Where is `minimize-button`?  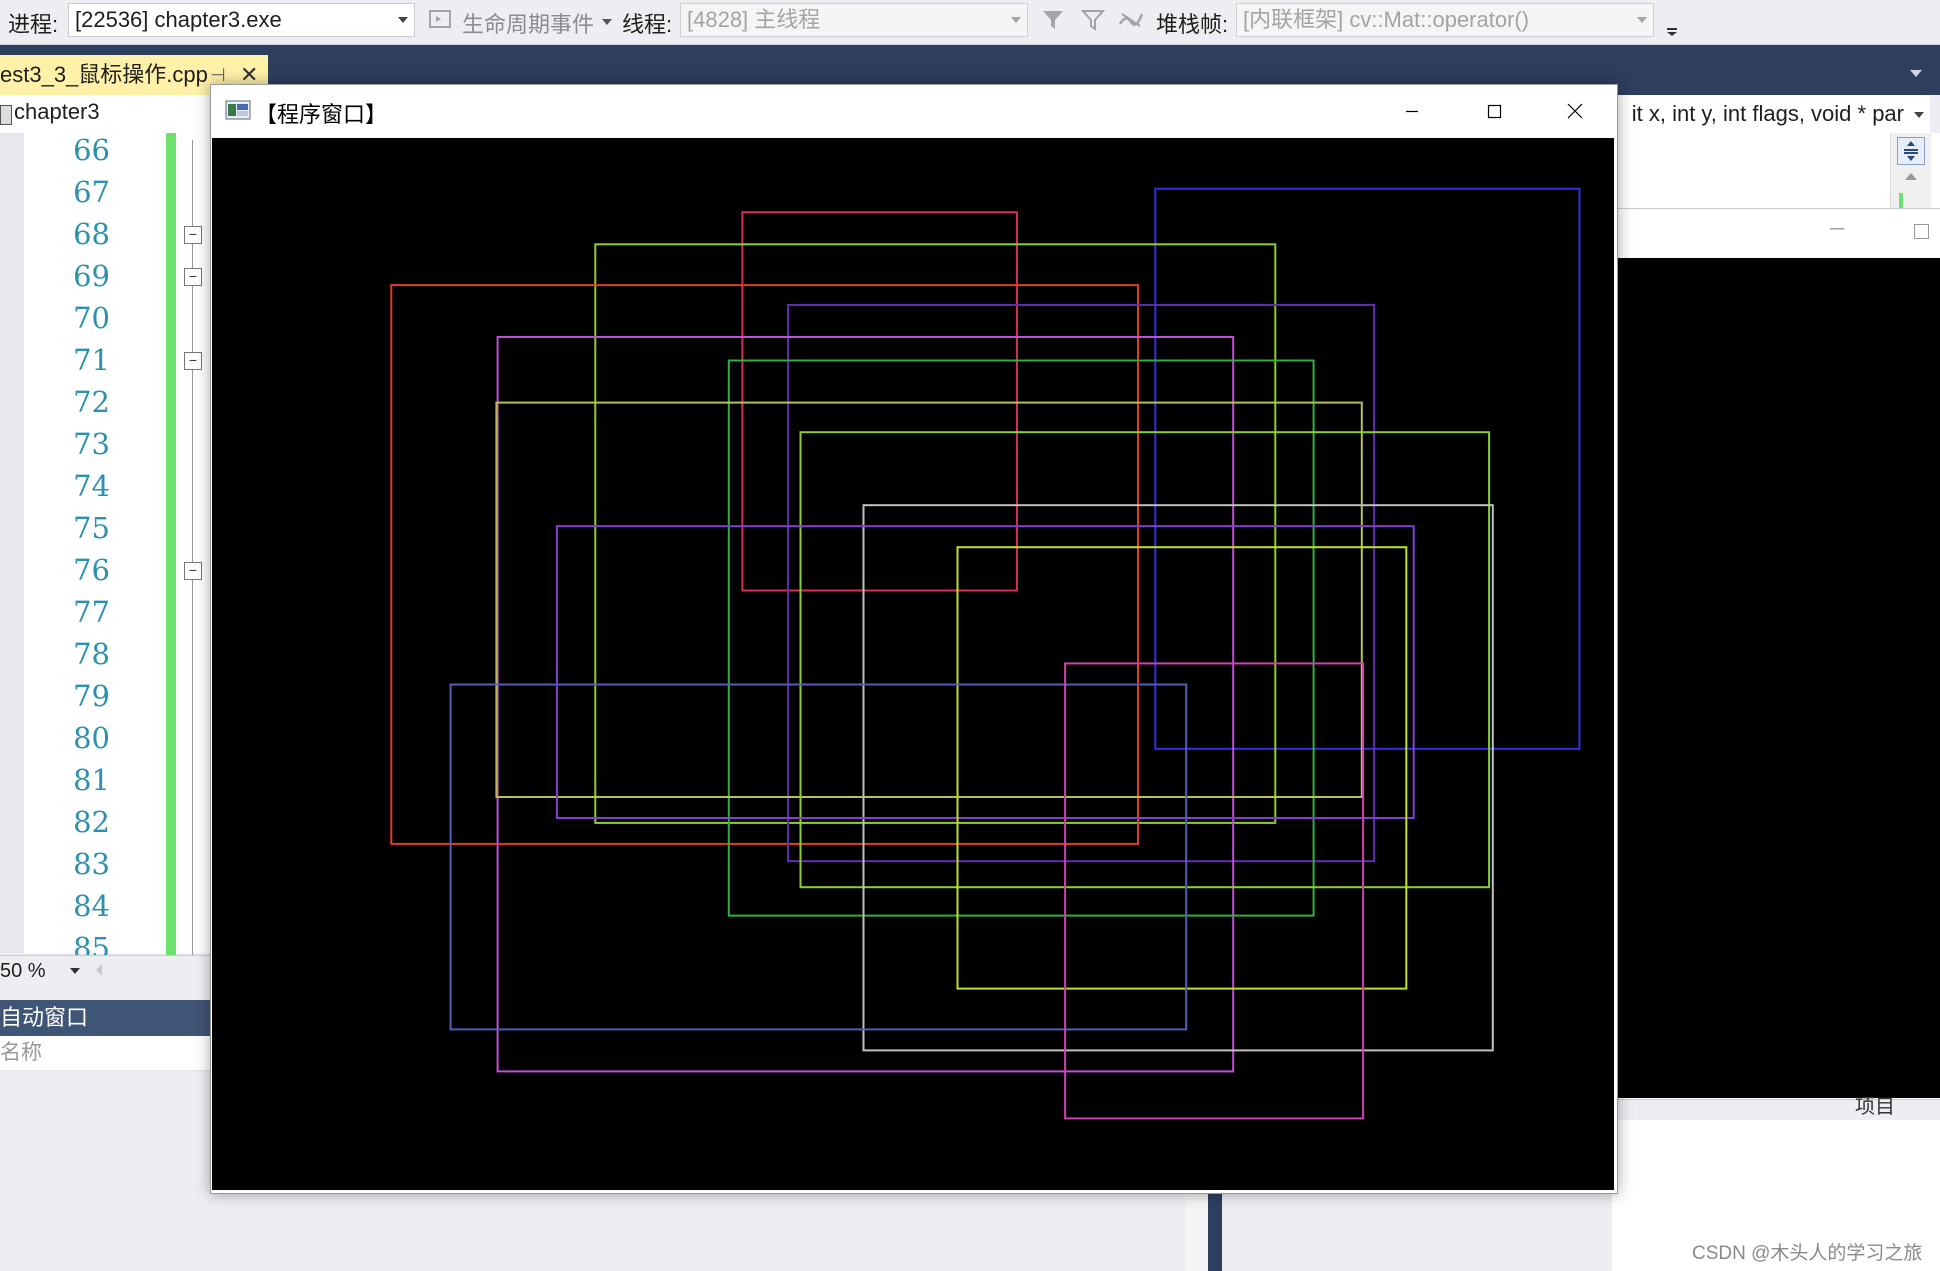
minimize-button is located at coordinates (1412, 111).